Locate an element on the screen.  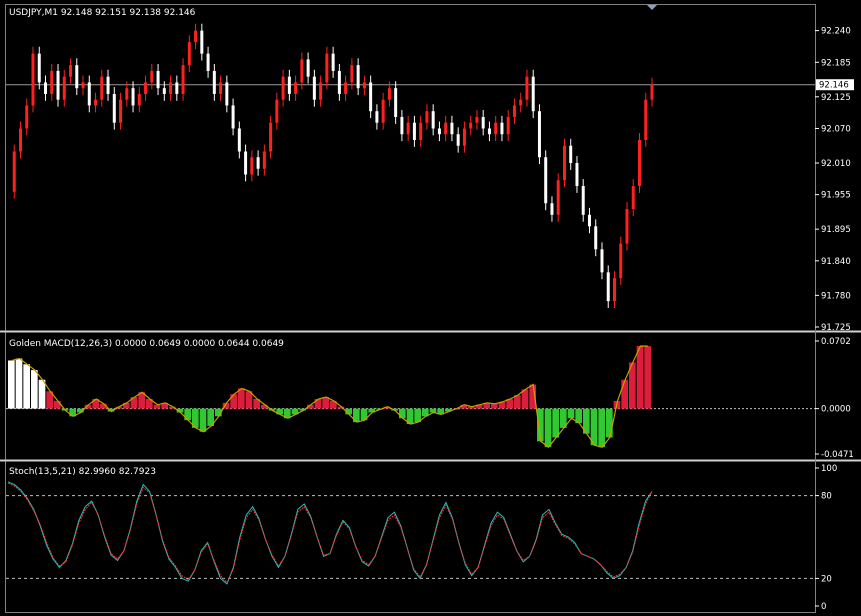
macd-tick-label: 0.0000 is located at coordinates (836, 410).